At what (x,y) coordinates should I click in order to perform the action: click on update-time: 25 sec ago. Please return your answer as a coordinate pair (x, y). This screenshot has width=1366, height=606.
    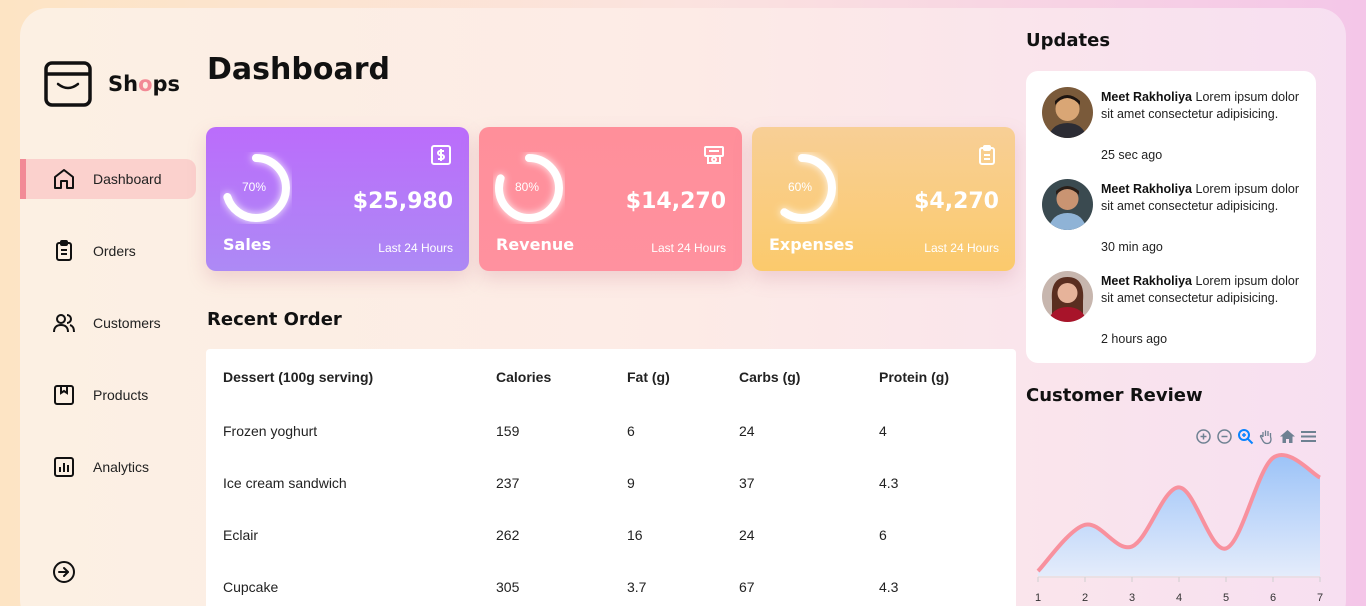
    Looking at the image, I should click on (1132, 155).